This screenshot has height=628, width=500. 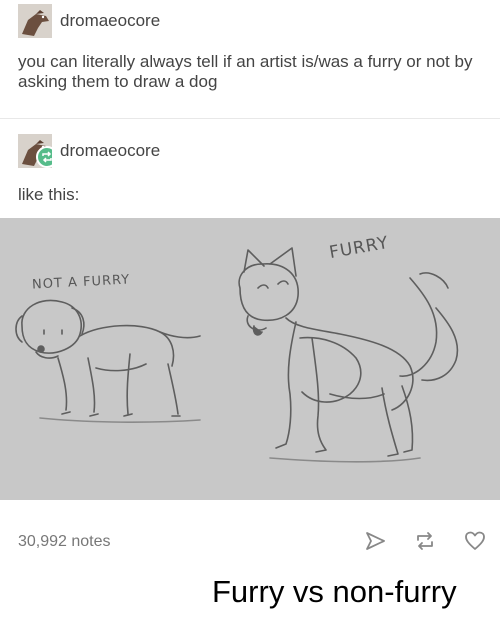 I want to click on post-header: dromaeocore, so click(x=89, y=21).